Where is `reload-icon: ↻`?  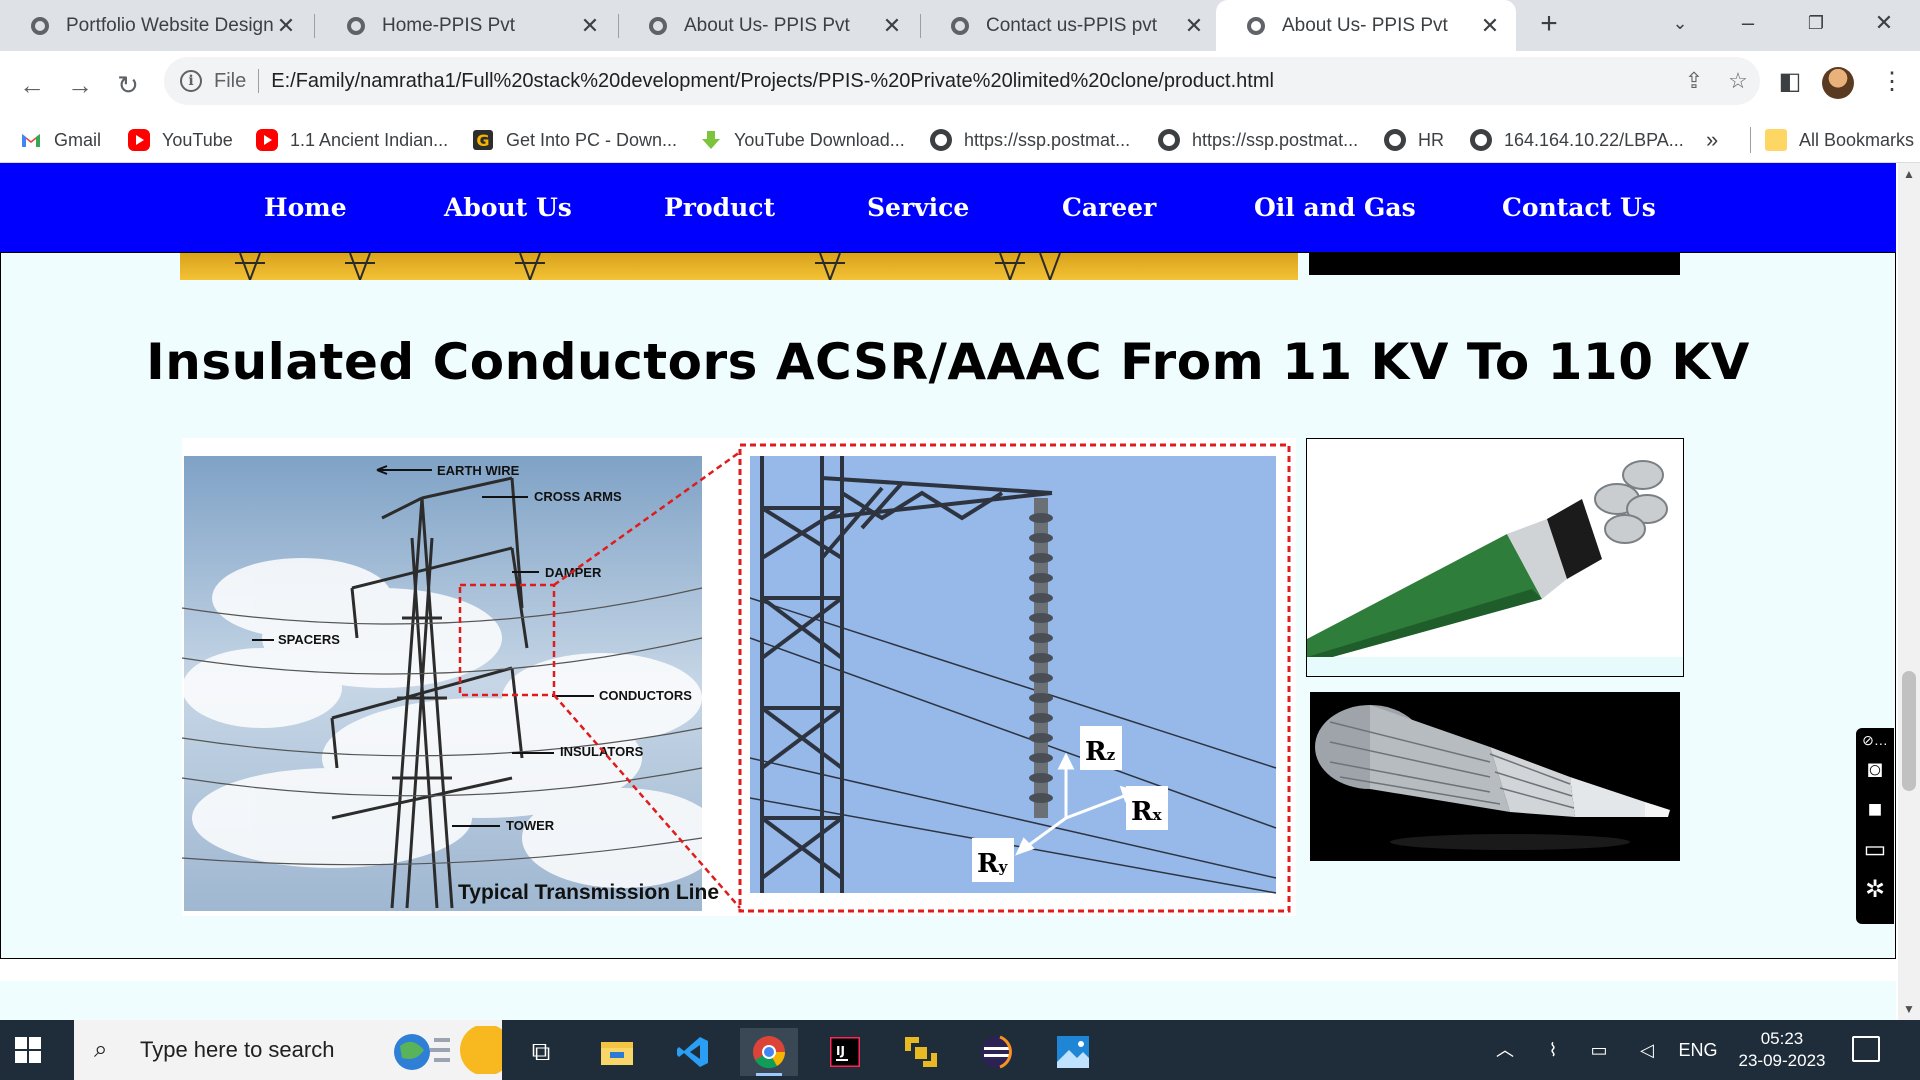
reload-icon: ↻ is located at coordinates (128, 85).